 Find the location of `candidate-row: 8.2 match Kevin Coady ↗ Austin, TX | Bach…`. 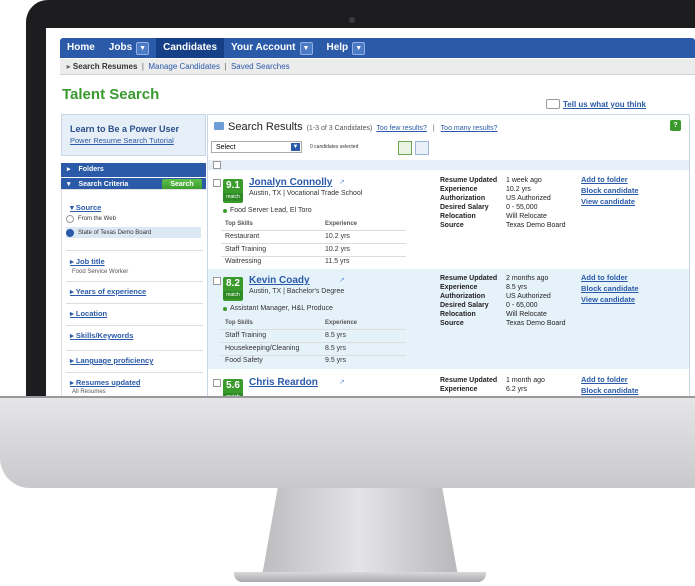

candidate-row: 8.2 match Kevin Coady ↗ Austin, TX | Bach… is located at coordinates (448, 319).